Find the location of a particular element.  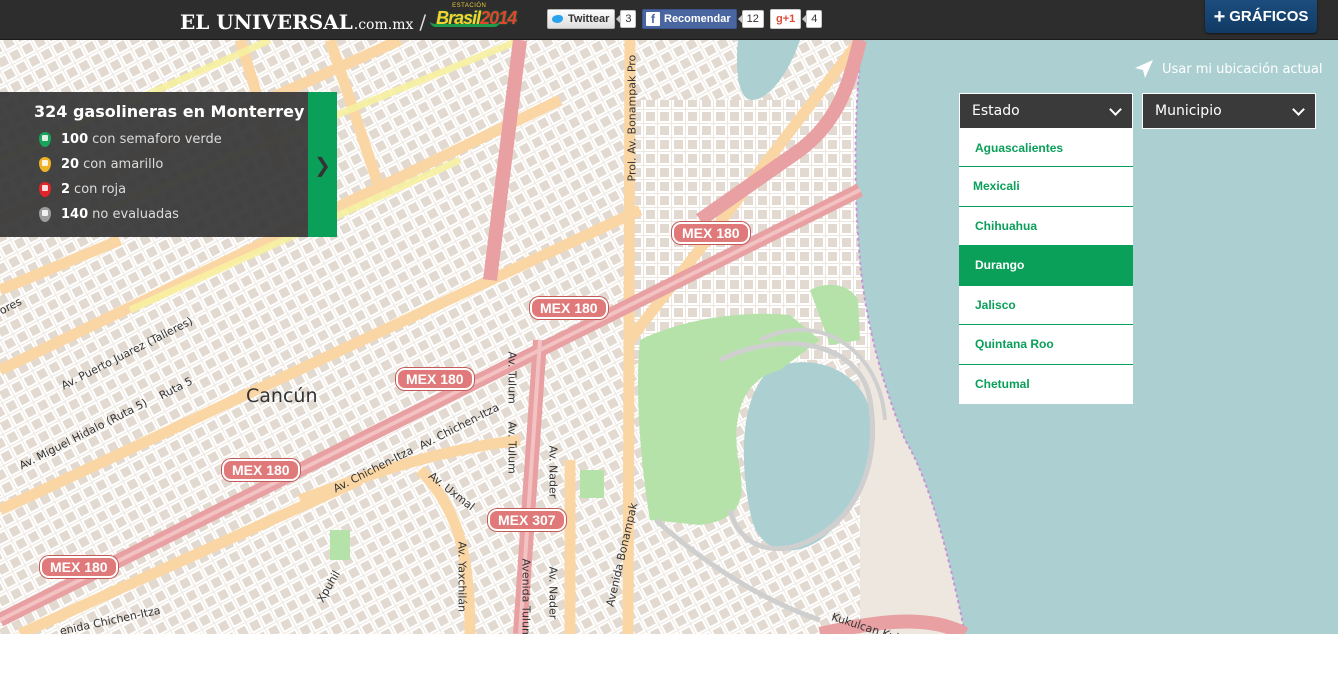

twitter-bird-icon is located at coordinates (558, 19).